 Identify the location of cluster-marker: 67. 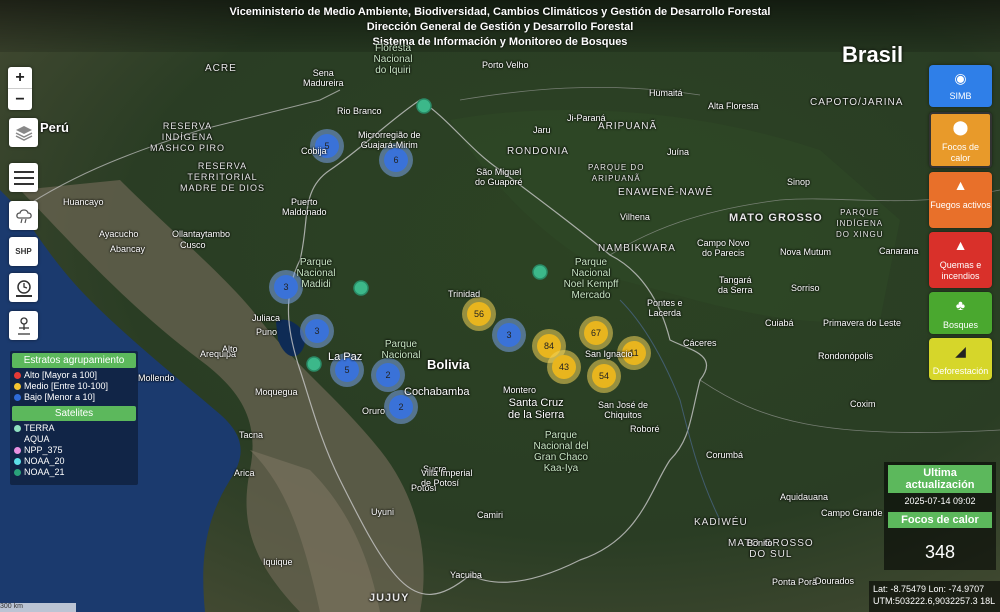
(596, 333).